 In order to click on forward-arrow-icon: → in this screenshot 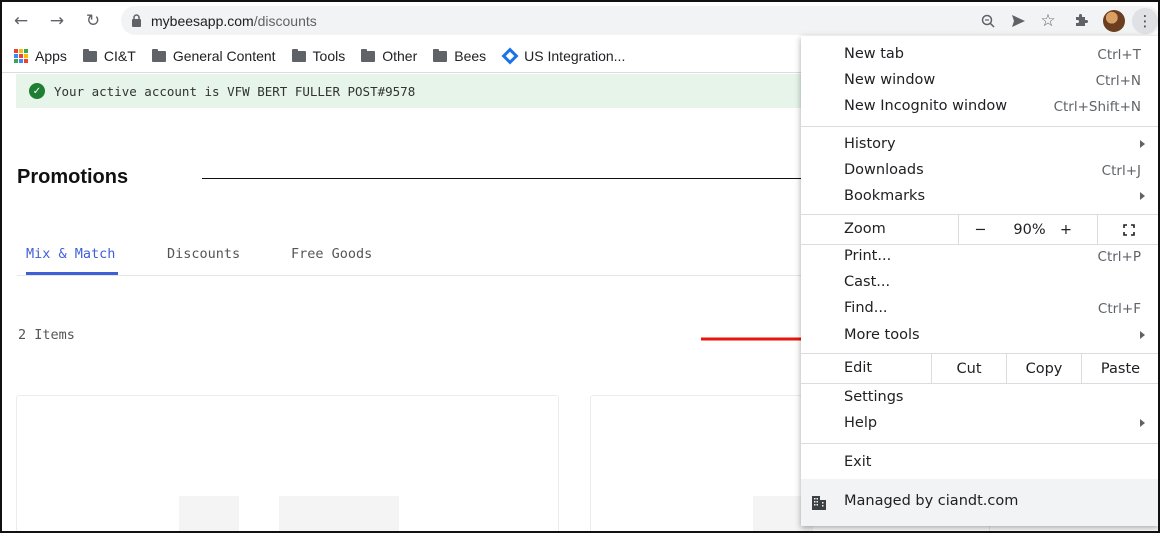, I will do `click(57, 21)`.